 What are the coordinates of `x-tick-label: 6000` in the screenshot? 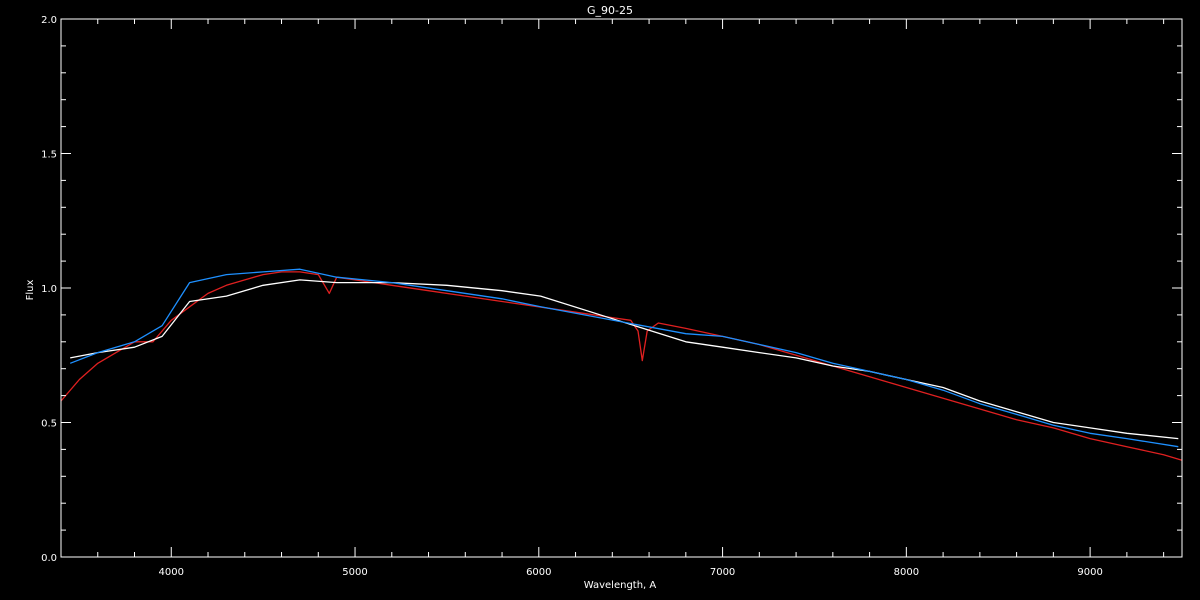 It's located at (538, 572).